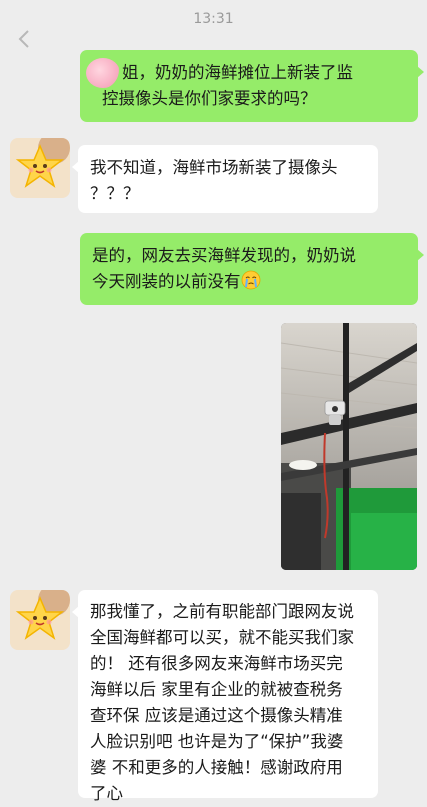 This screenshot has height=807, width=427. What do you see at coordinates (209, 98) in the screenshot?
I see `message-line: 控摄像头是你们家要求的吗？` at bounding box center [209, 98].